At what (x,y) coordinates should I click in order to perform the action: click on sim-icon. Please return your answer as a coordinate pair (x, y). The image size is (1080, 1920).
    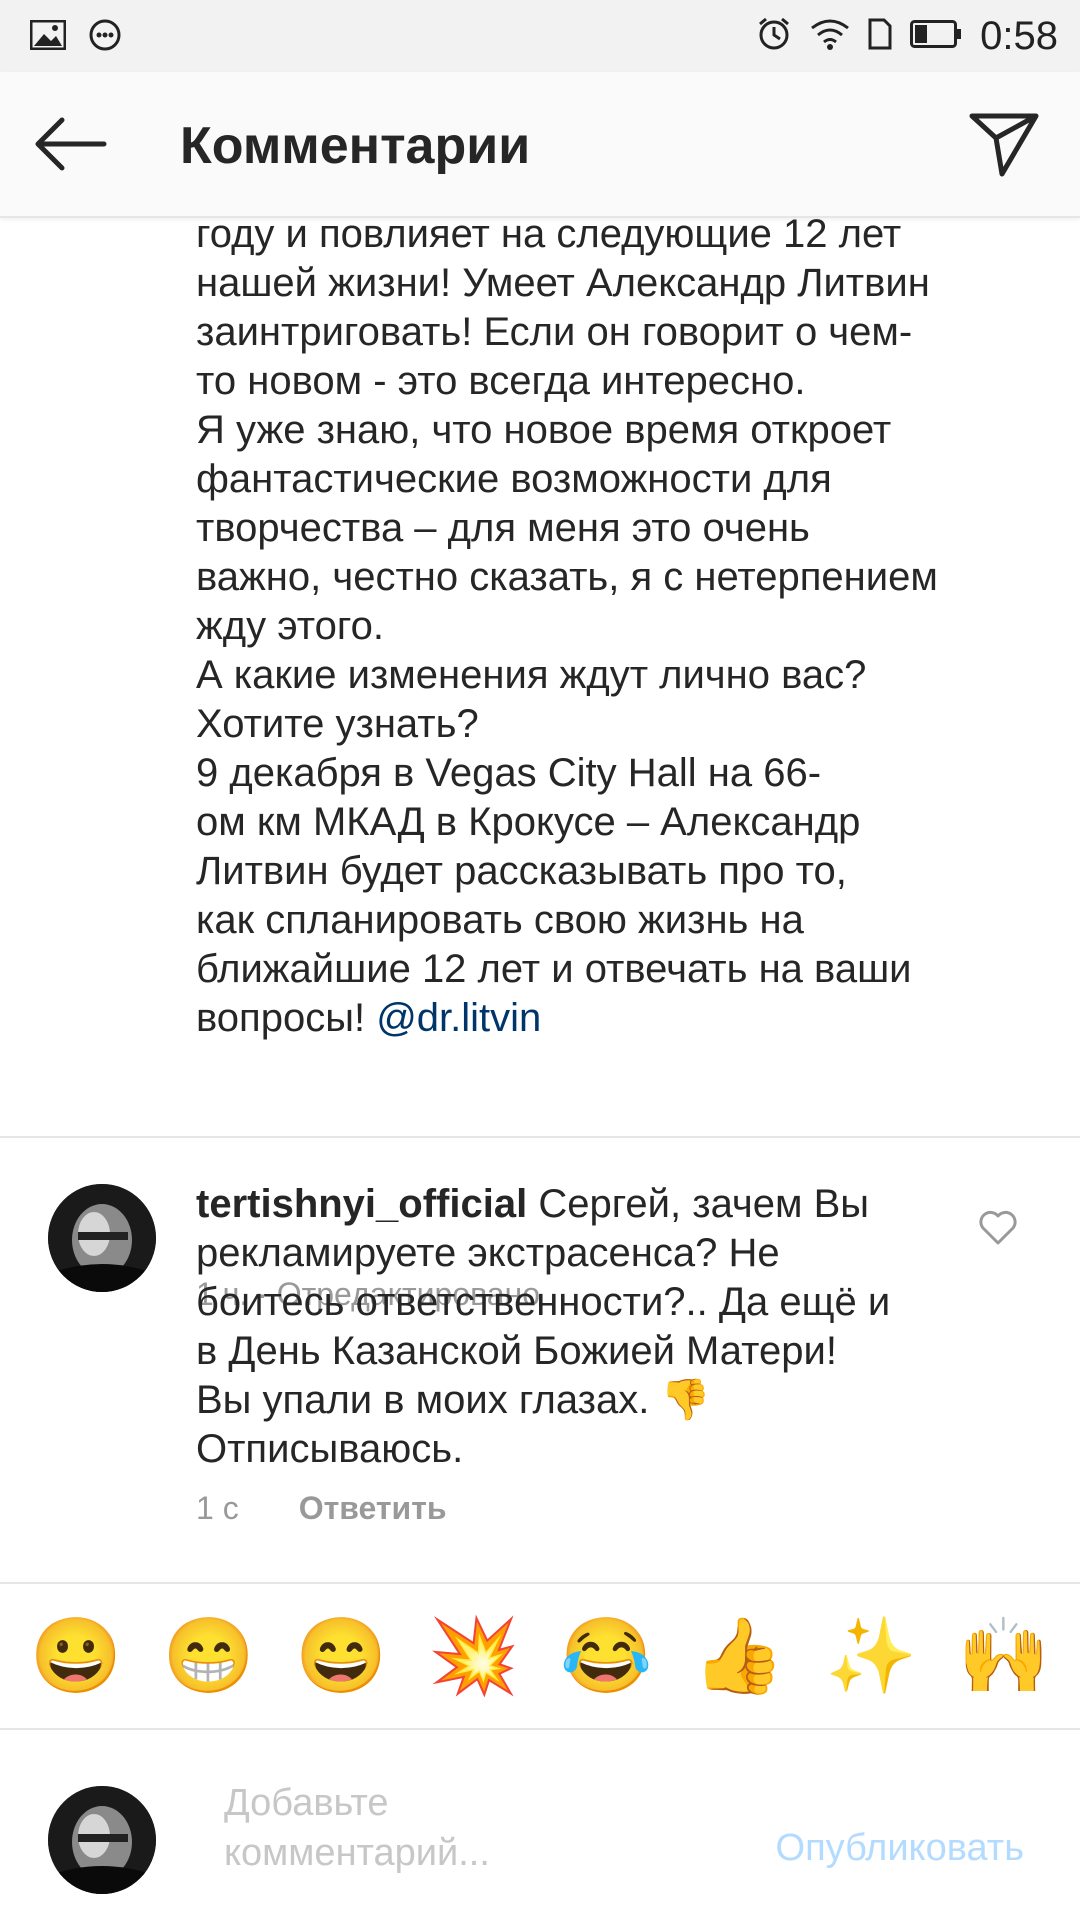
    Looking at the image, I should click on (880, 36).